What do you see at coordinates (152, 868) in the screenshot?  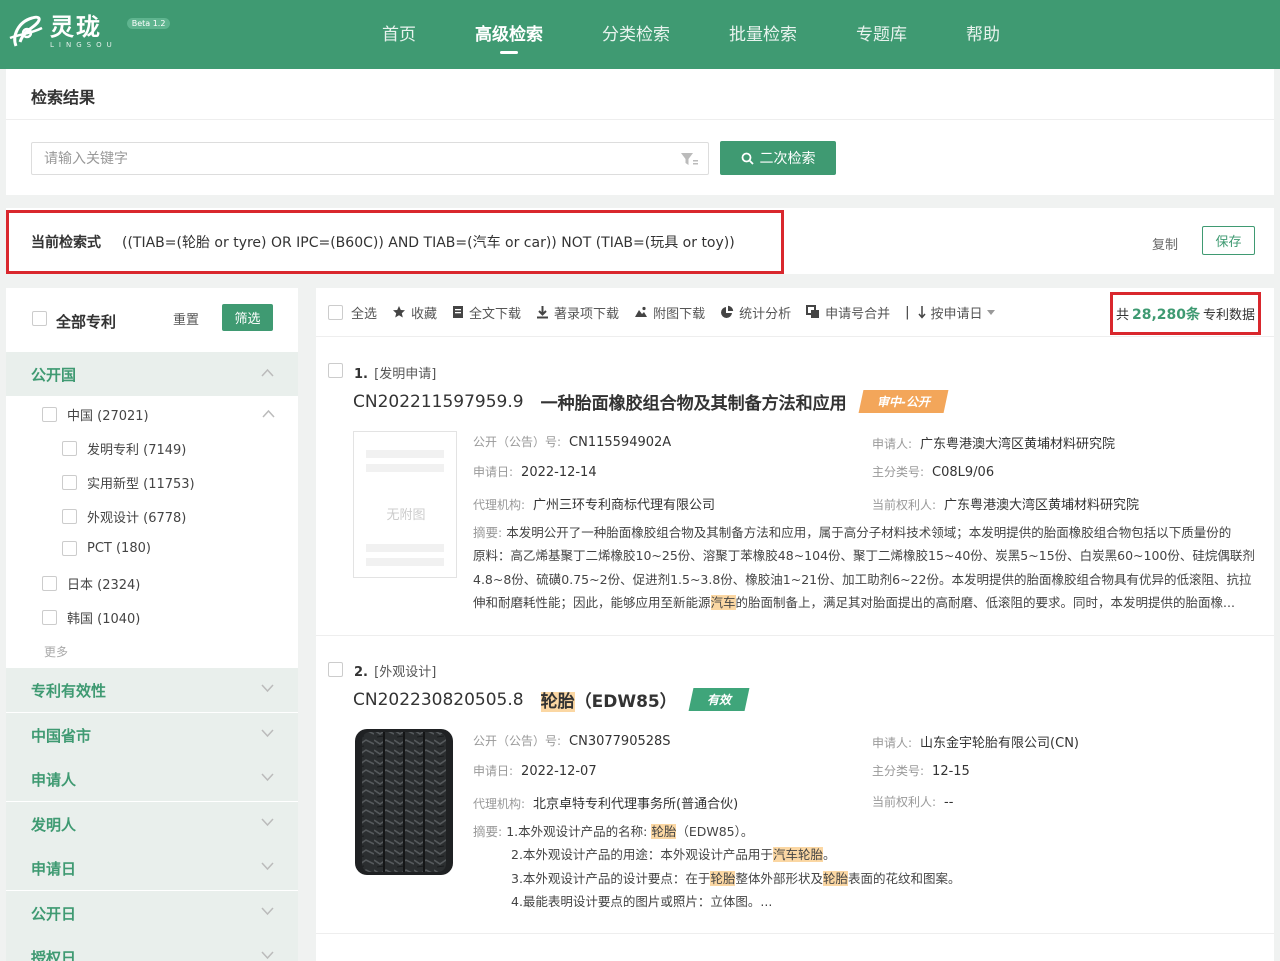 I see `facet-application-date: 申请日` at bounding box center [152, 868].